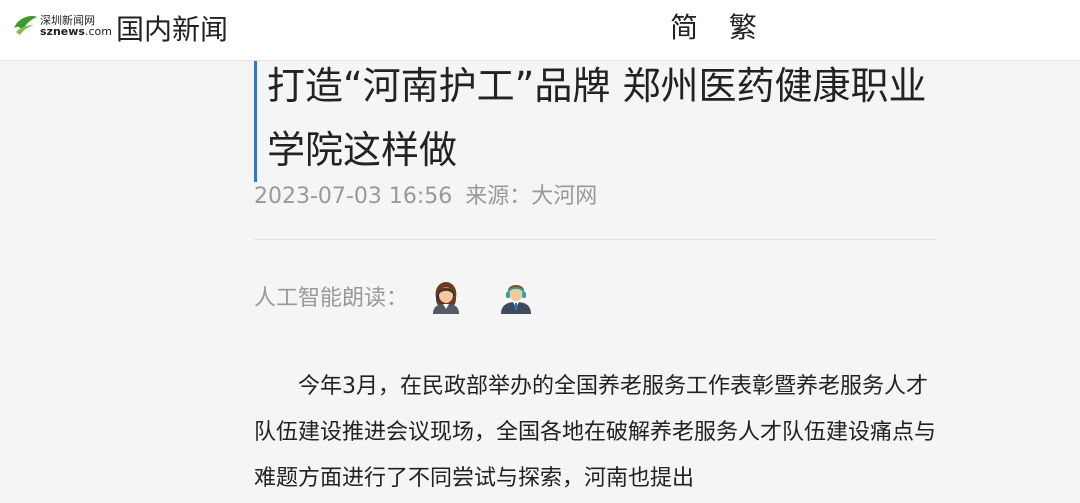 The height and width of the screenshot is (503, 1080). I want to click on divider, so click(595, 239).